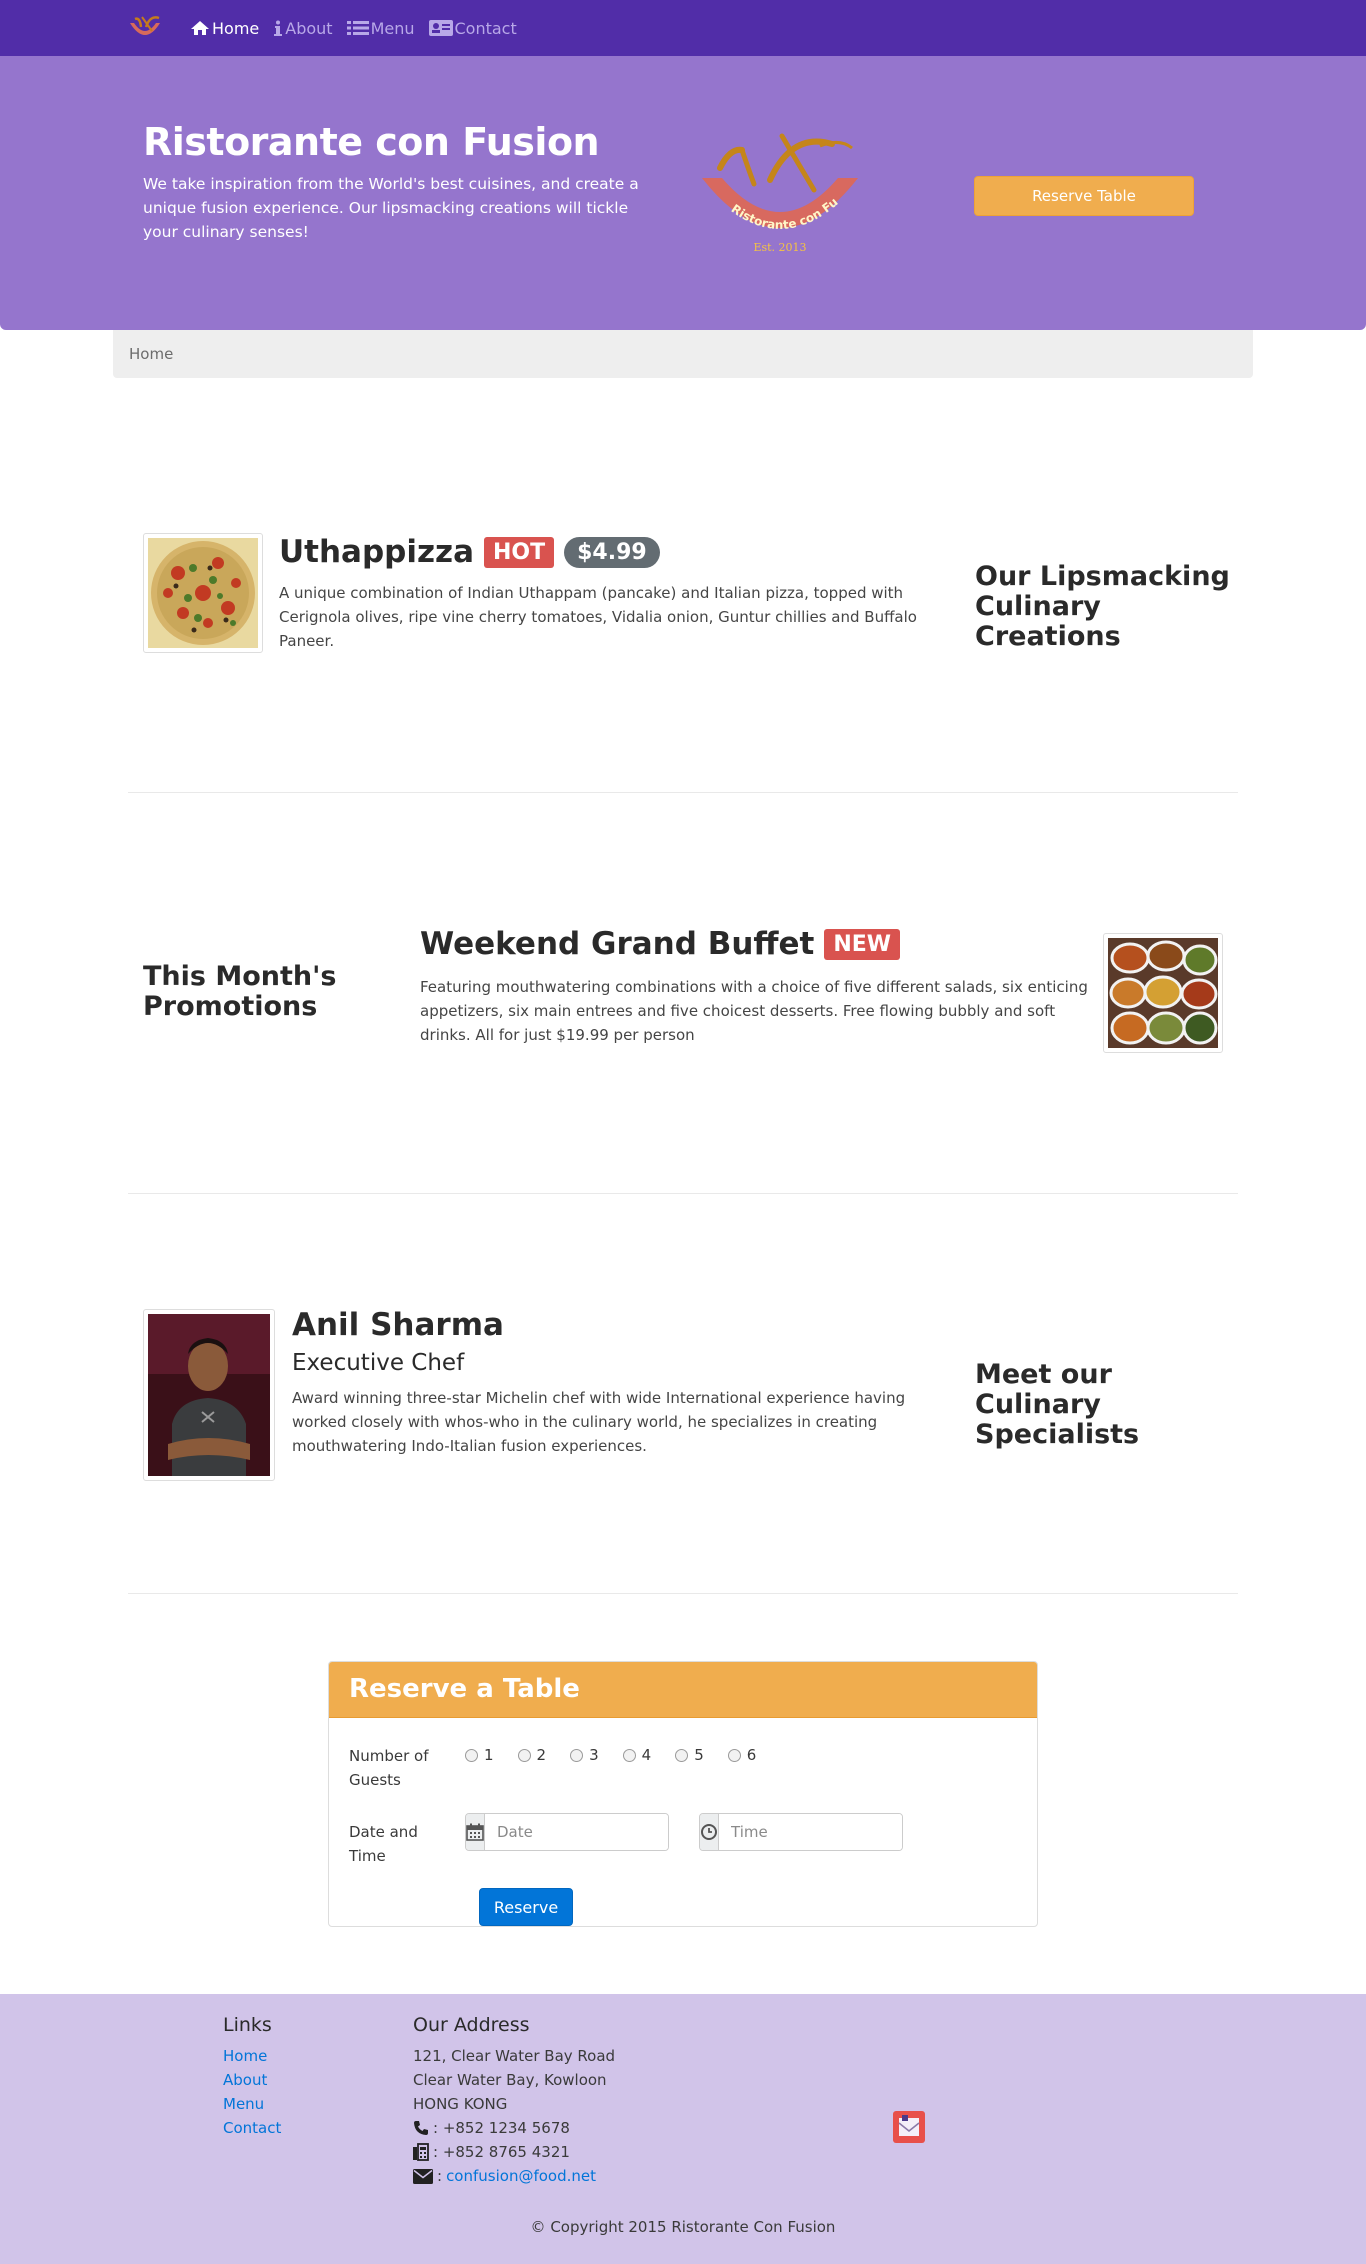 This screenshot has height=2264, width=1366. I want to click on leader-designation: Executive Chef, so click(378, 1363).